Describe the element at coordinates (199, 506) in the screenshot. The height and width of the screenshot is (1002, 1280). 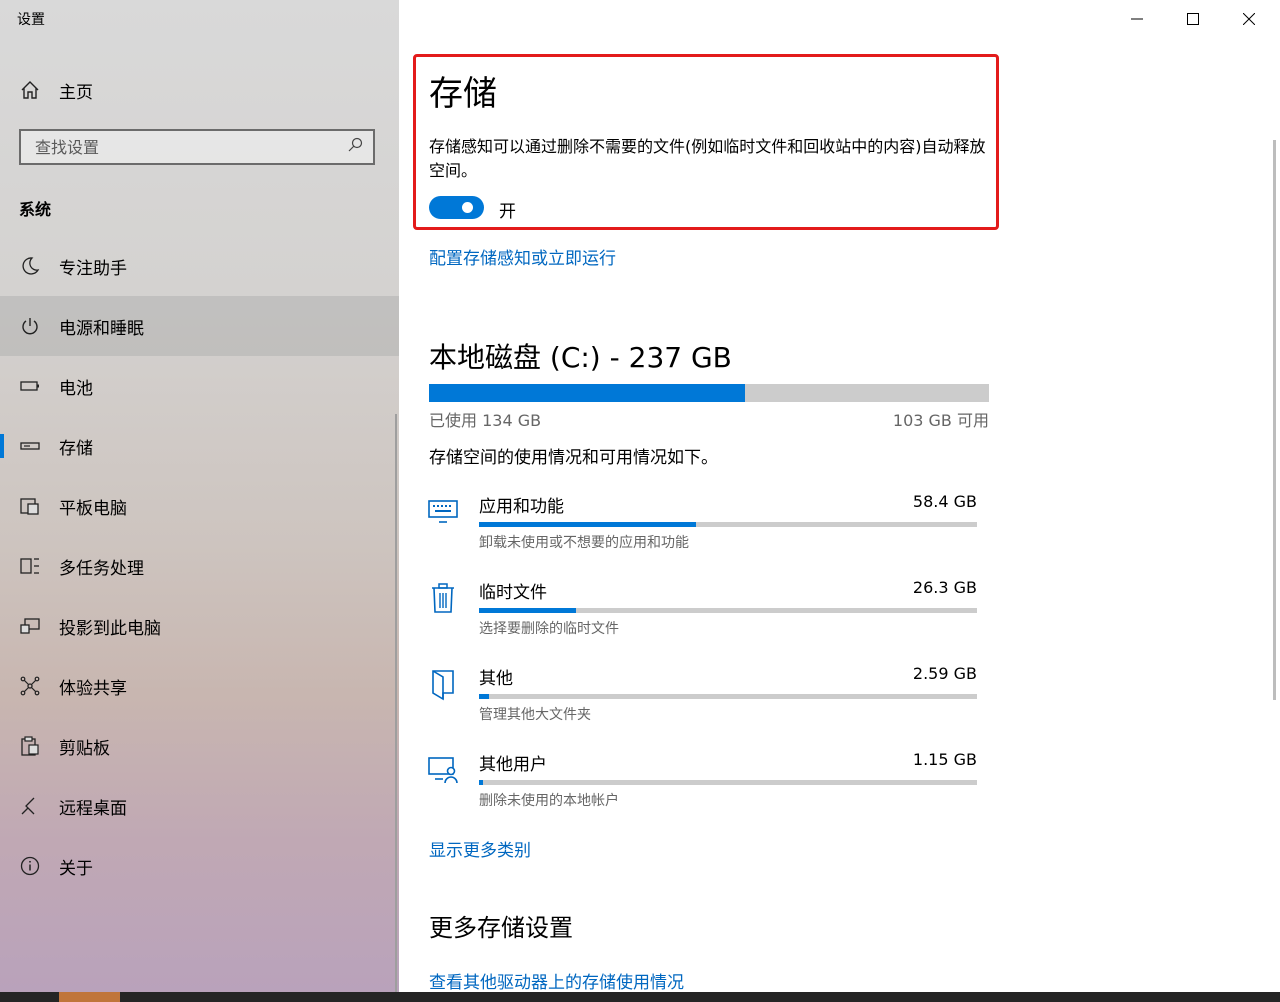
I see `nav-item-tablet: 平板电脑` at that location.